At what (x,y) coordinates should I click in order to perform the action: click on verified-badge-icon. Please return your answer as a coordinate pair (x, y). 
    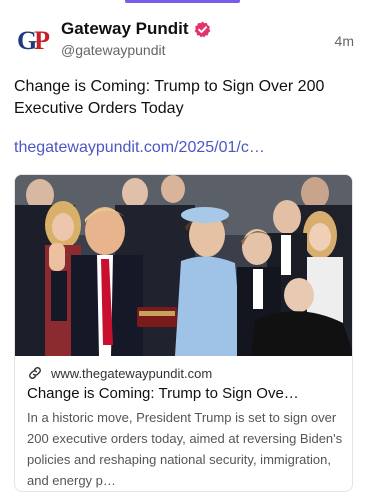
    Looking at the image, I should click on (202, 29).